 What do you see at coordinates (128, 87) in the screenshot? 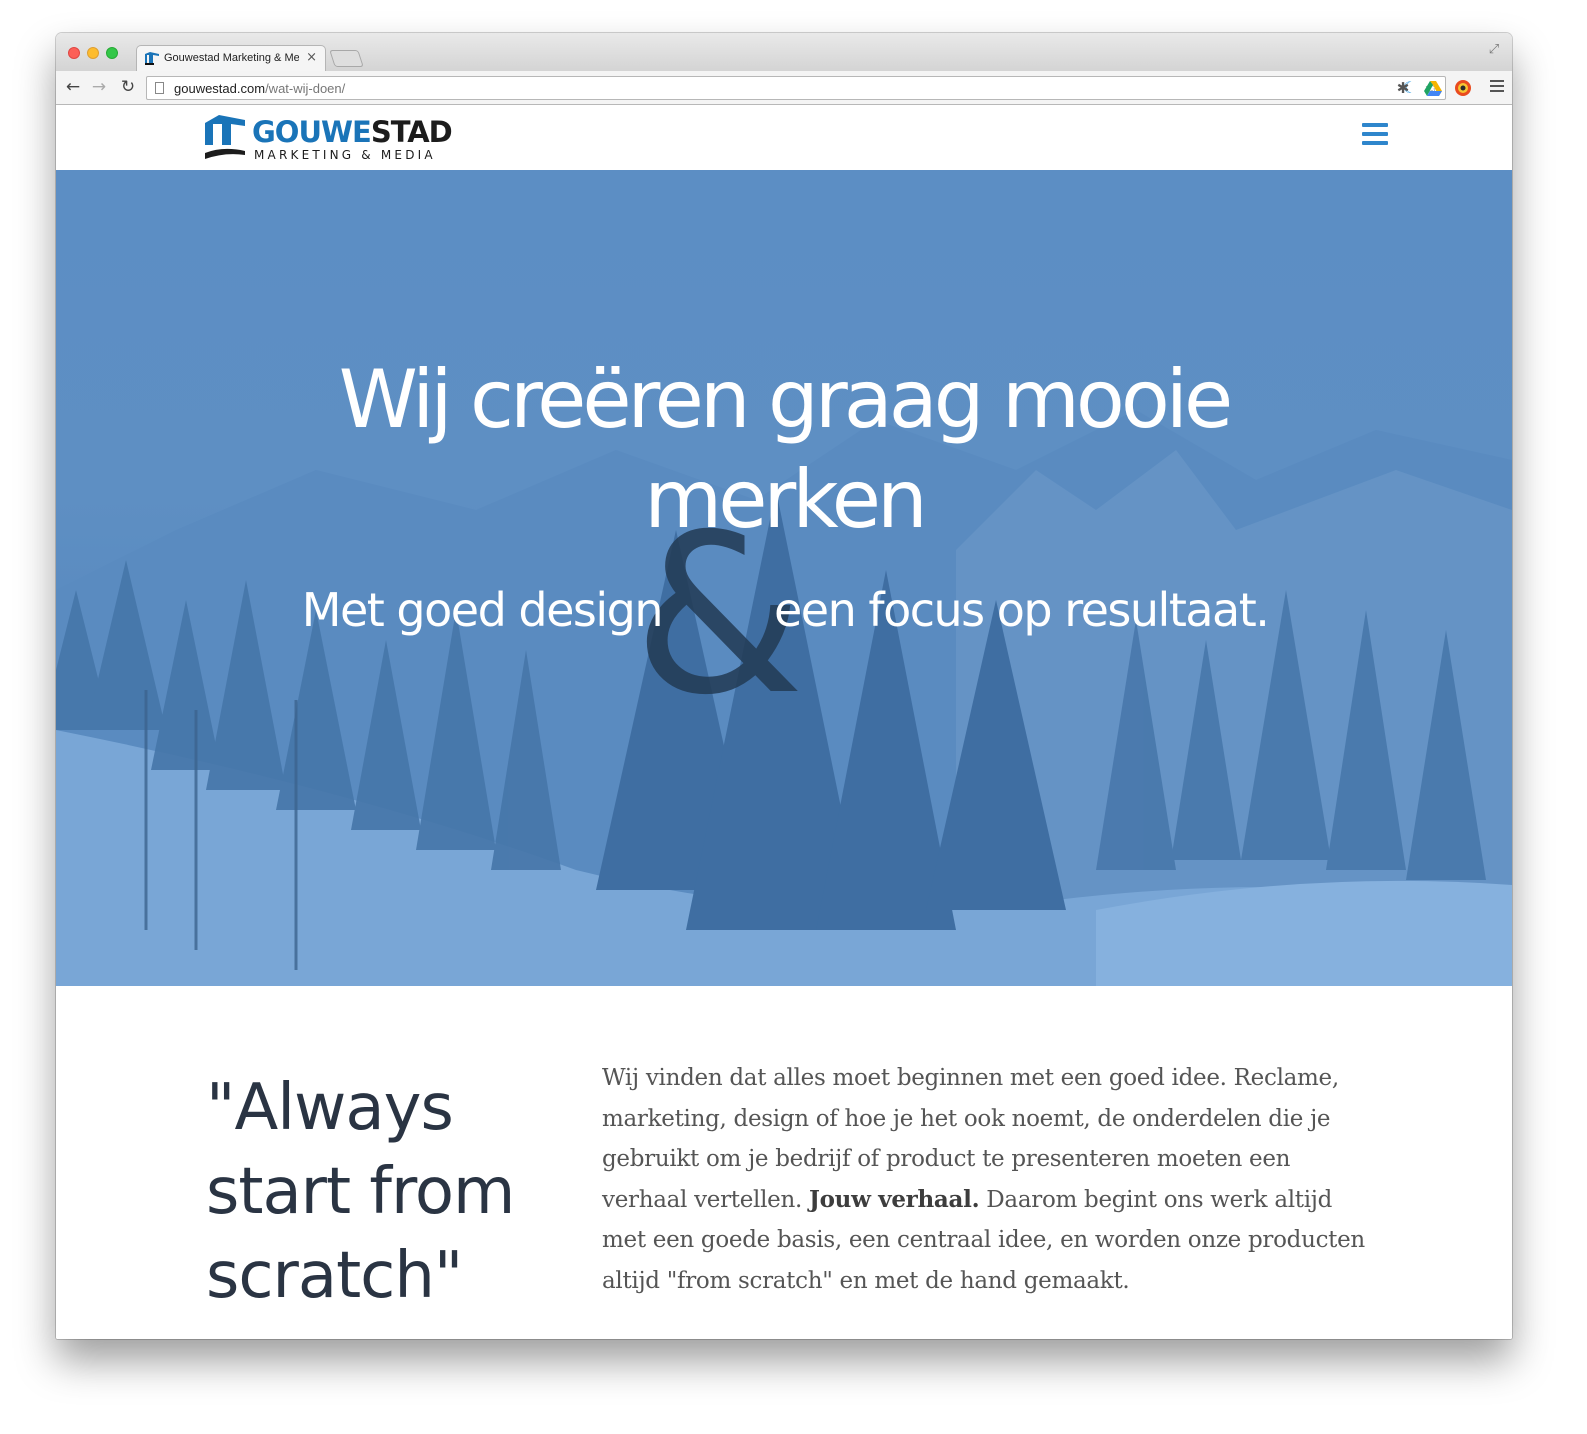
I see `reload-icon: ↻` at bounding box center [128, 87].